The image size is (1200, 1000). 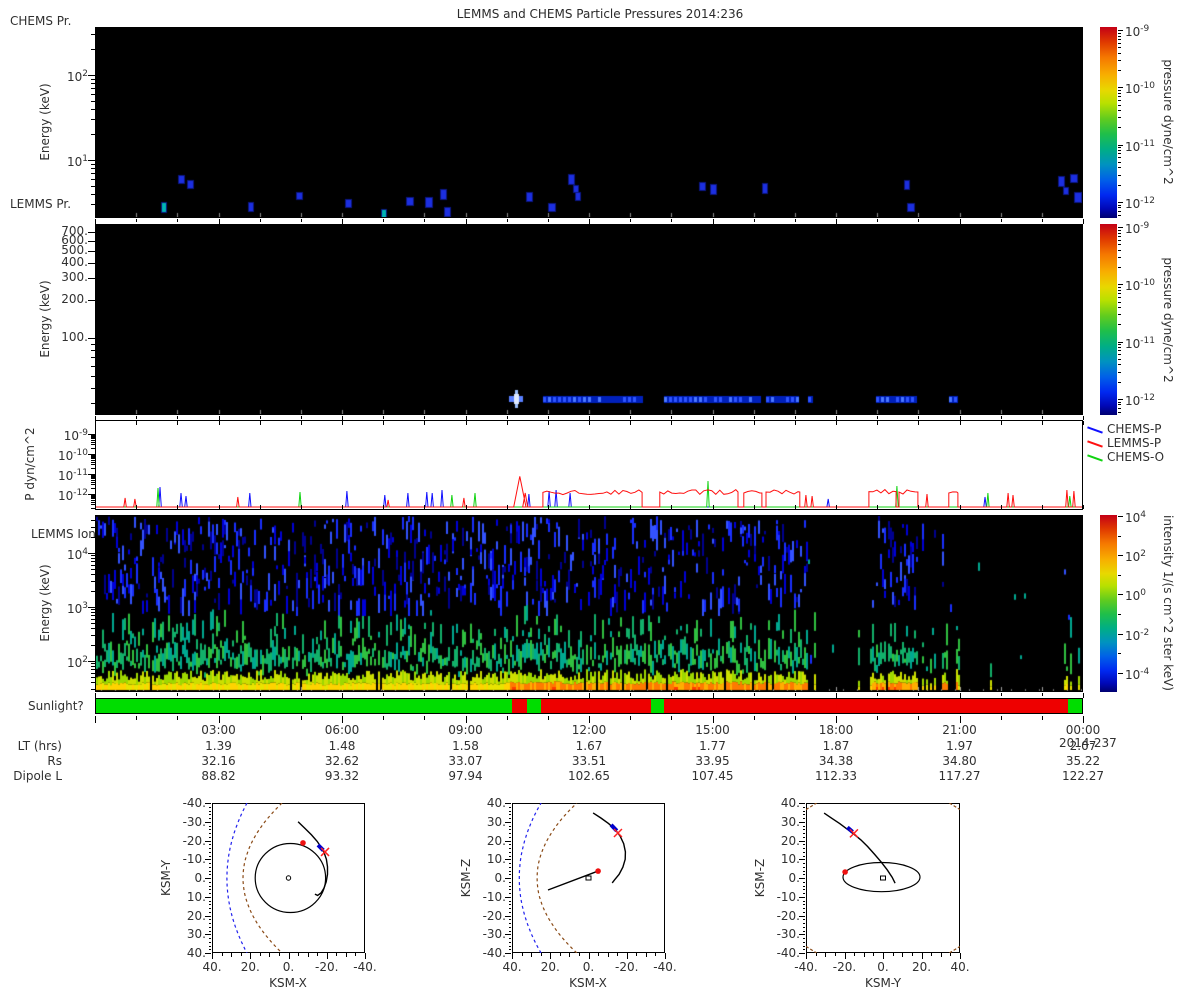 What do you see at coordinates (1108, 603) in the screenshot?
I see `intensity-colorbar` at bounding box center [1108, 603].